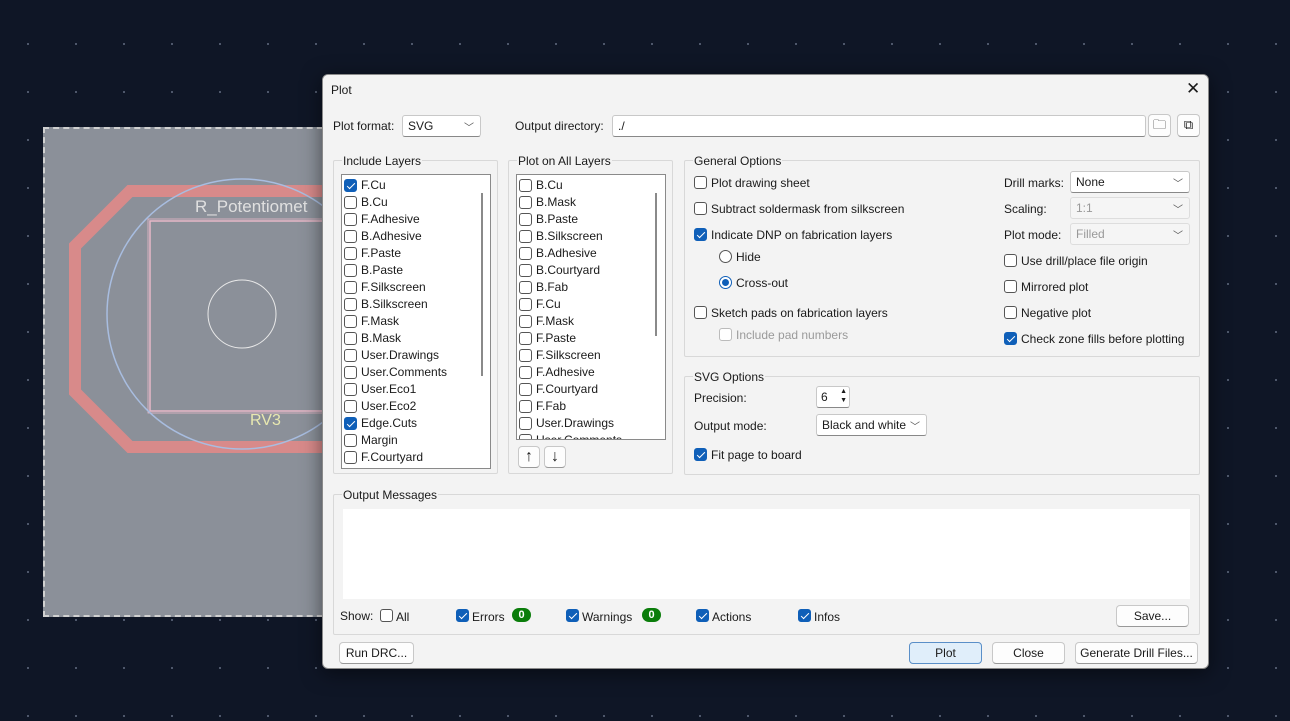 The width and height of the screenshot is (1290, 721). What do you see at coordinates (1130, 182) in the screenshot?
I see `drill-marks-select: None ﹀` at bounding box center [1130, 182].